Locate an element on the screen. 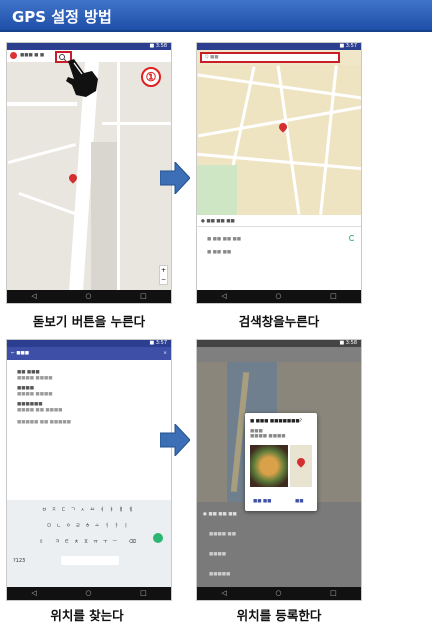  space-key is located at coordinates (90, 560).